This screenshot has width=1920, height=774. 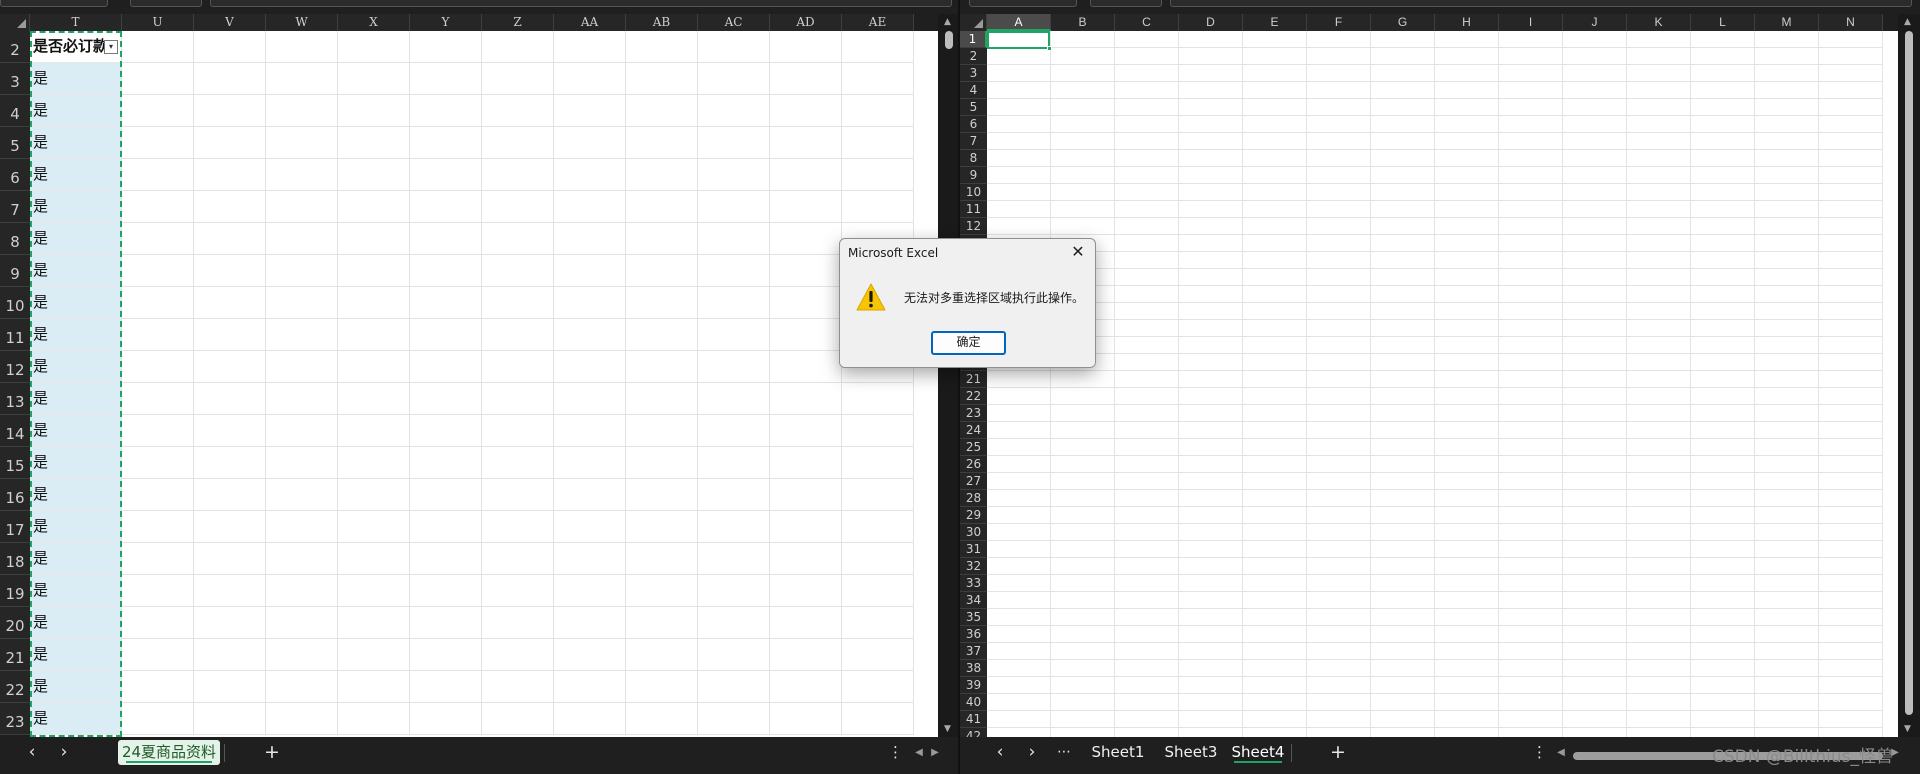 What do you see at coordinates (15, 719) in the screenshot?
I see `row-header-23: 23` at bounding box center [15, 719].